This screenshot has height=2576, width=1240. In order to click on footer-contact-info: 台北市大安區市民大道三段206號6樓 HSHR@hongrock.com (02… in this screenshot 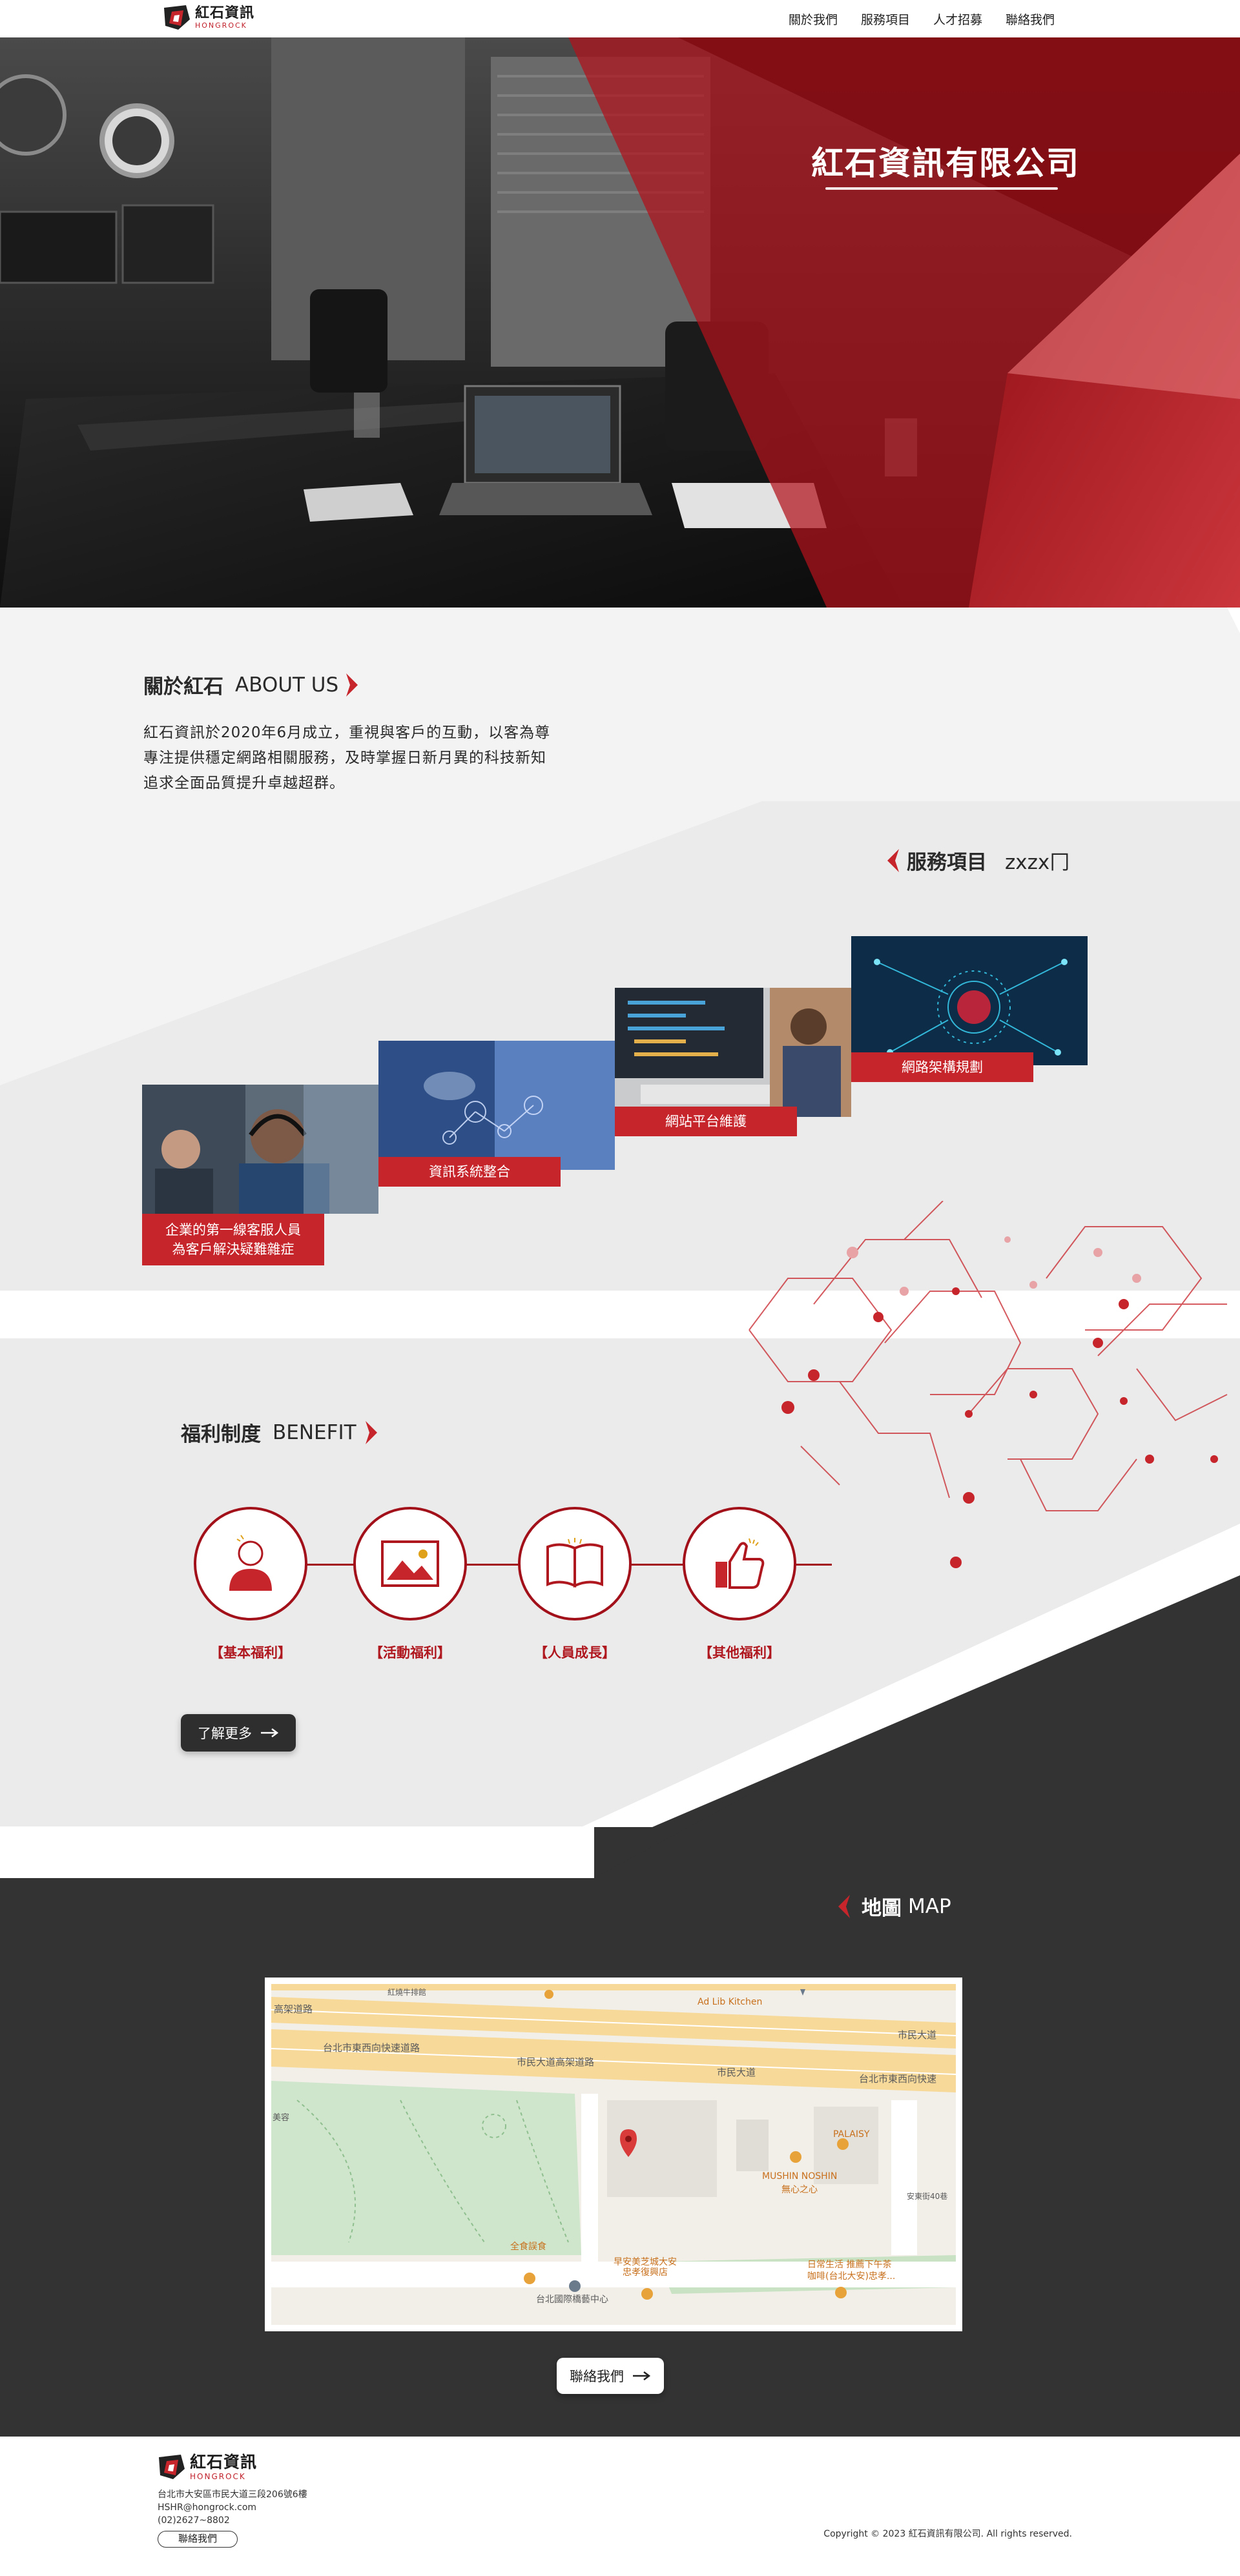, I will do `click(232, 2508)`.